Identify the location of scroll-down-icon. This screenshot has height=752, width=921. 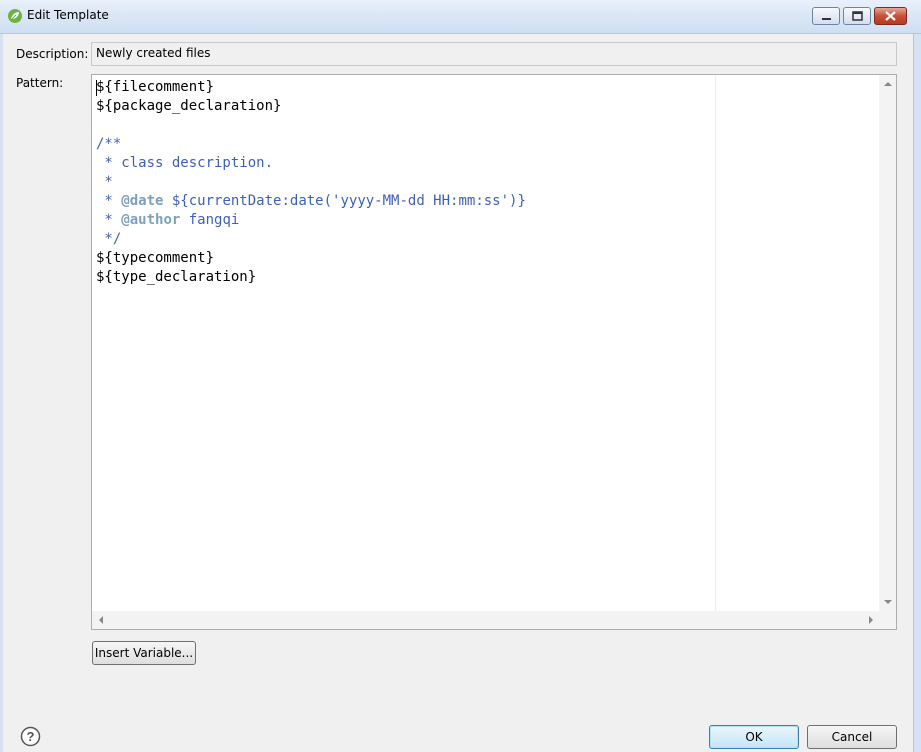
(888, 602).